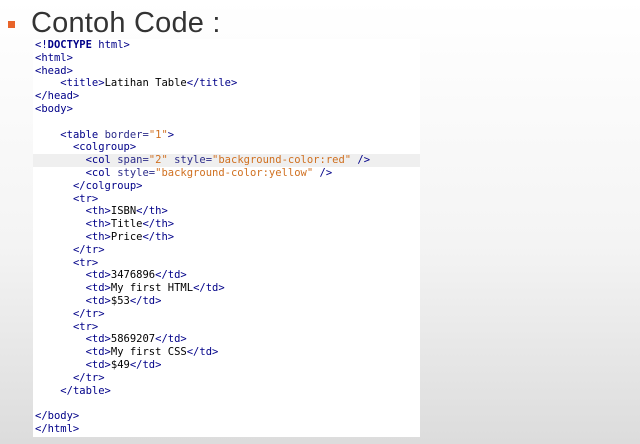  Describe the element at coordinates (54, 70) in the screenshot. I see `code-line: <head>` at that location.